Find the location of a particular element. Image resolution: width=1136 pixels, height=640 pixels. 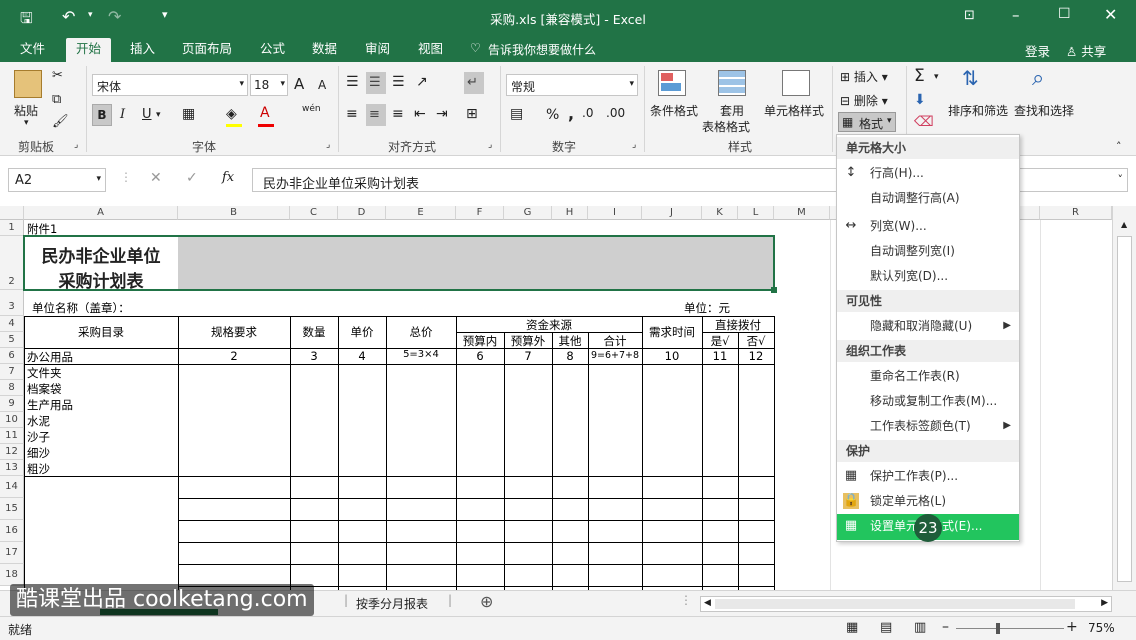

cell-e6: 5=3×4 is located at coordinates (421, 354).